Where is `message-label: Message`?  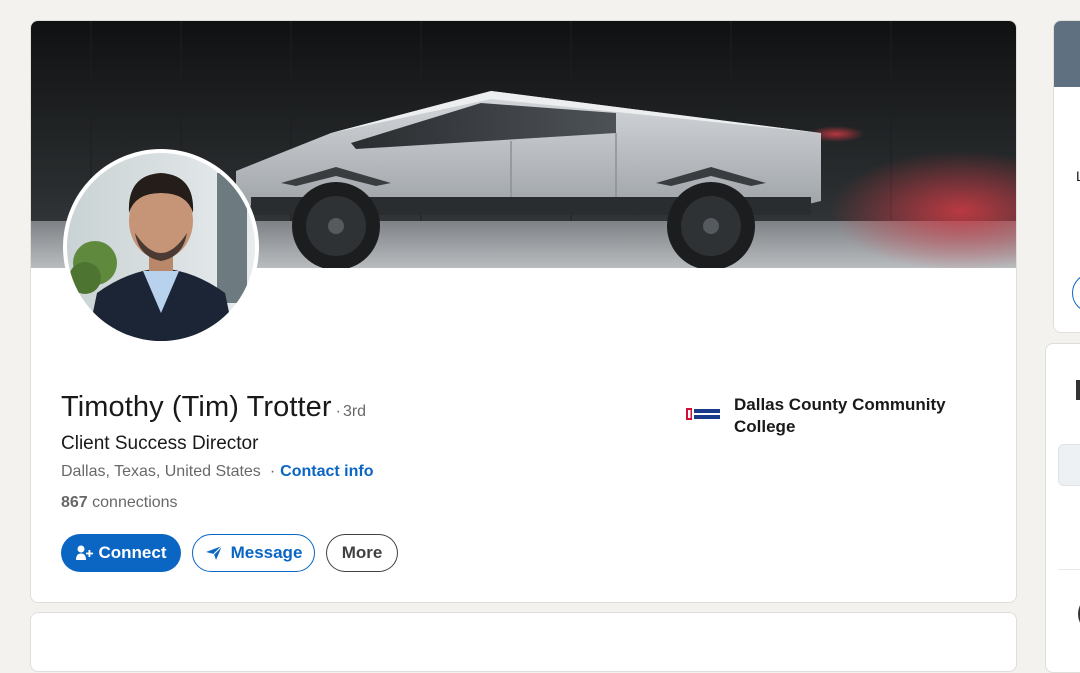 message-label: Message is located at coordinates (266, 552).